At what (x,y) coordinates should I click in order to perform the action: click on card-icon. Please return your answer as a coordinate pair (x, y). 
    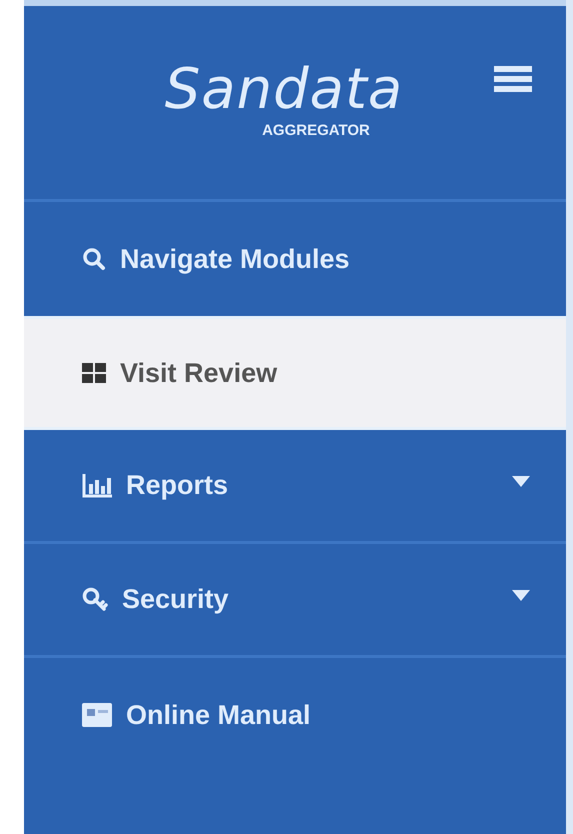
    Looking at the image, I should click on (97, 715).